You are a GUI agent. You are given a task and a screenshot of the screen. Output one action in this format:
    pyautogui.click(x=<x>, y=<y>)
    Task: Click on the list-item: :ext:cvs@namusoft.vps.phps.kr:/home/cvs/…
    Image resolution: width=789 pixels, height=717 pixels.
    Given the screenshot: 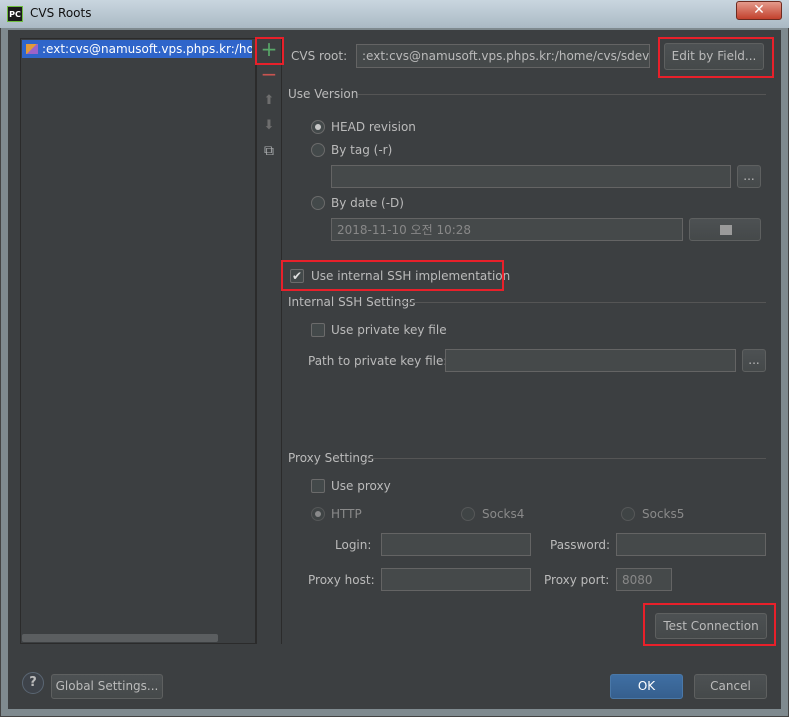 What is the action you would take?
    pyautogui.click(x=137, y=49)
    